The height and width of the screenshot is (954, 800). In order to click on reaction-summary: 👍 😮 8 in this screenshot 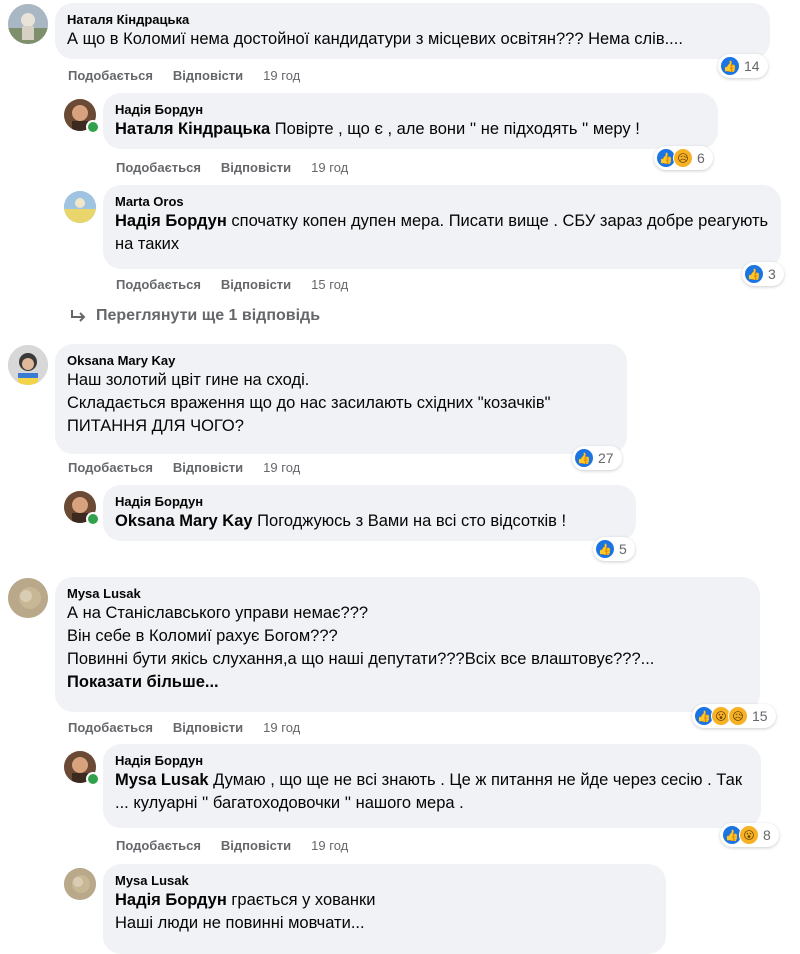, I will do `click(749, 835)`.